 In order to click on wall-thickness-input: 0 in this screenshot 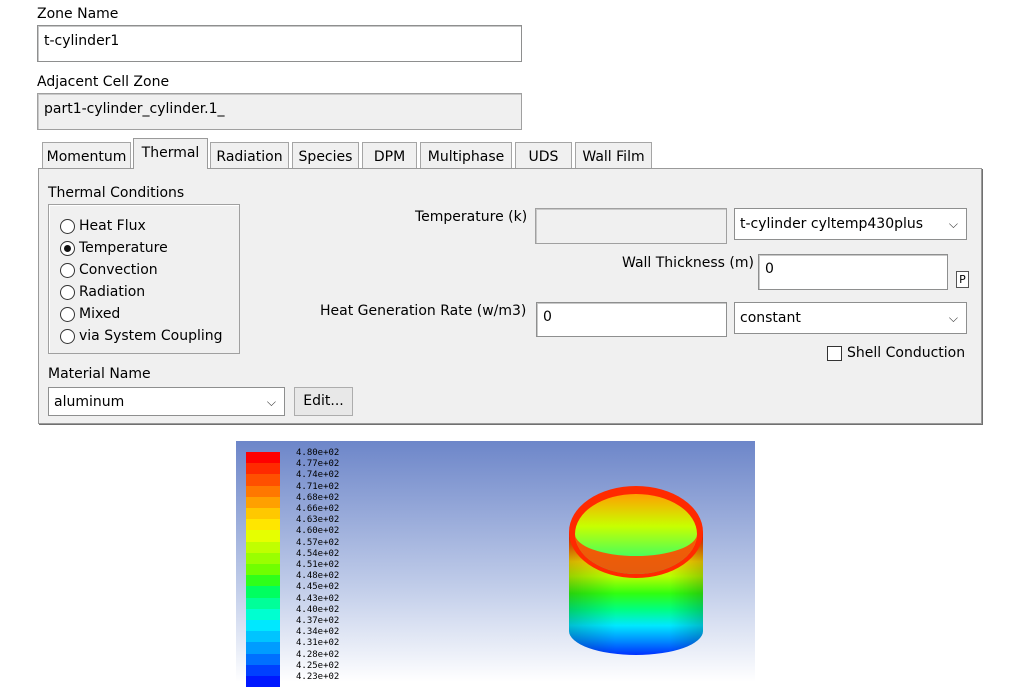, I will do `click(853, 272)`.